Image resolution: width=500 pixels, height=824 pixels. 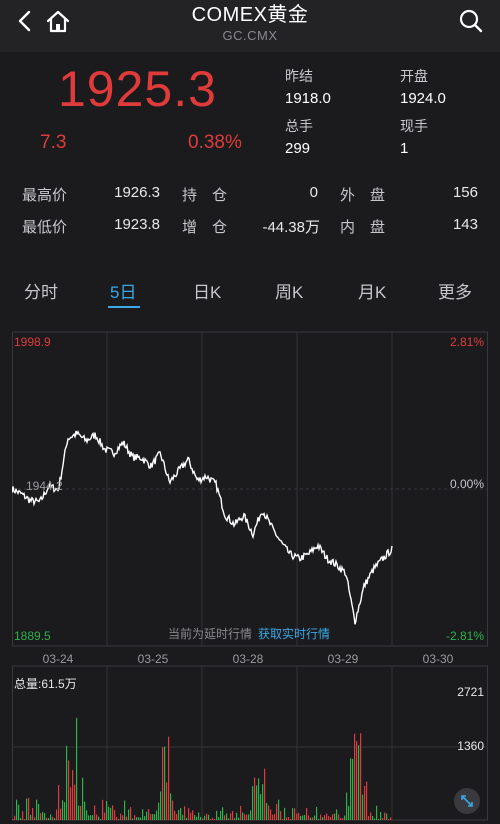 I want to click on open-interest-label: 持 仓, so click(x=205, y=195).